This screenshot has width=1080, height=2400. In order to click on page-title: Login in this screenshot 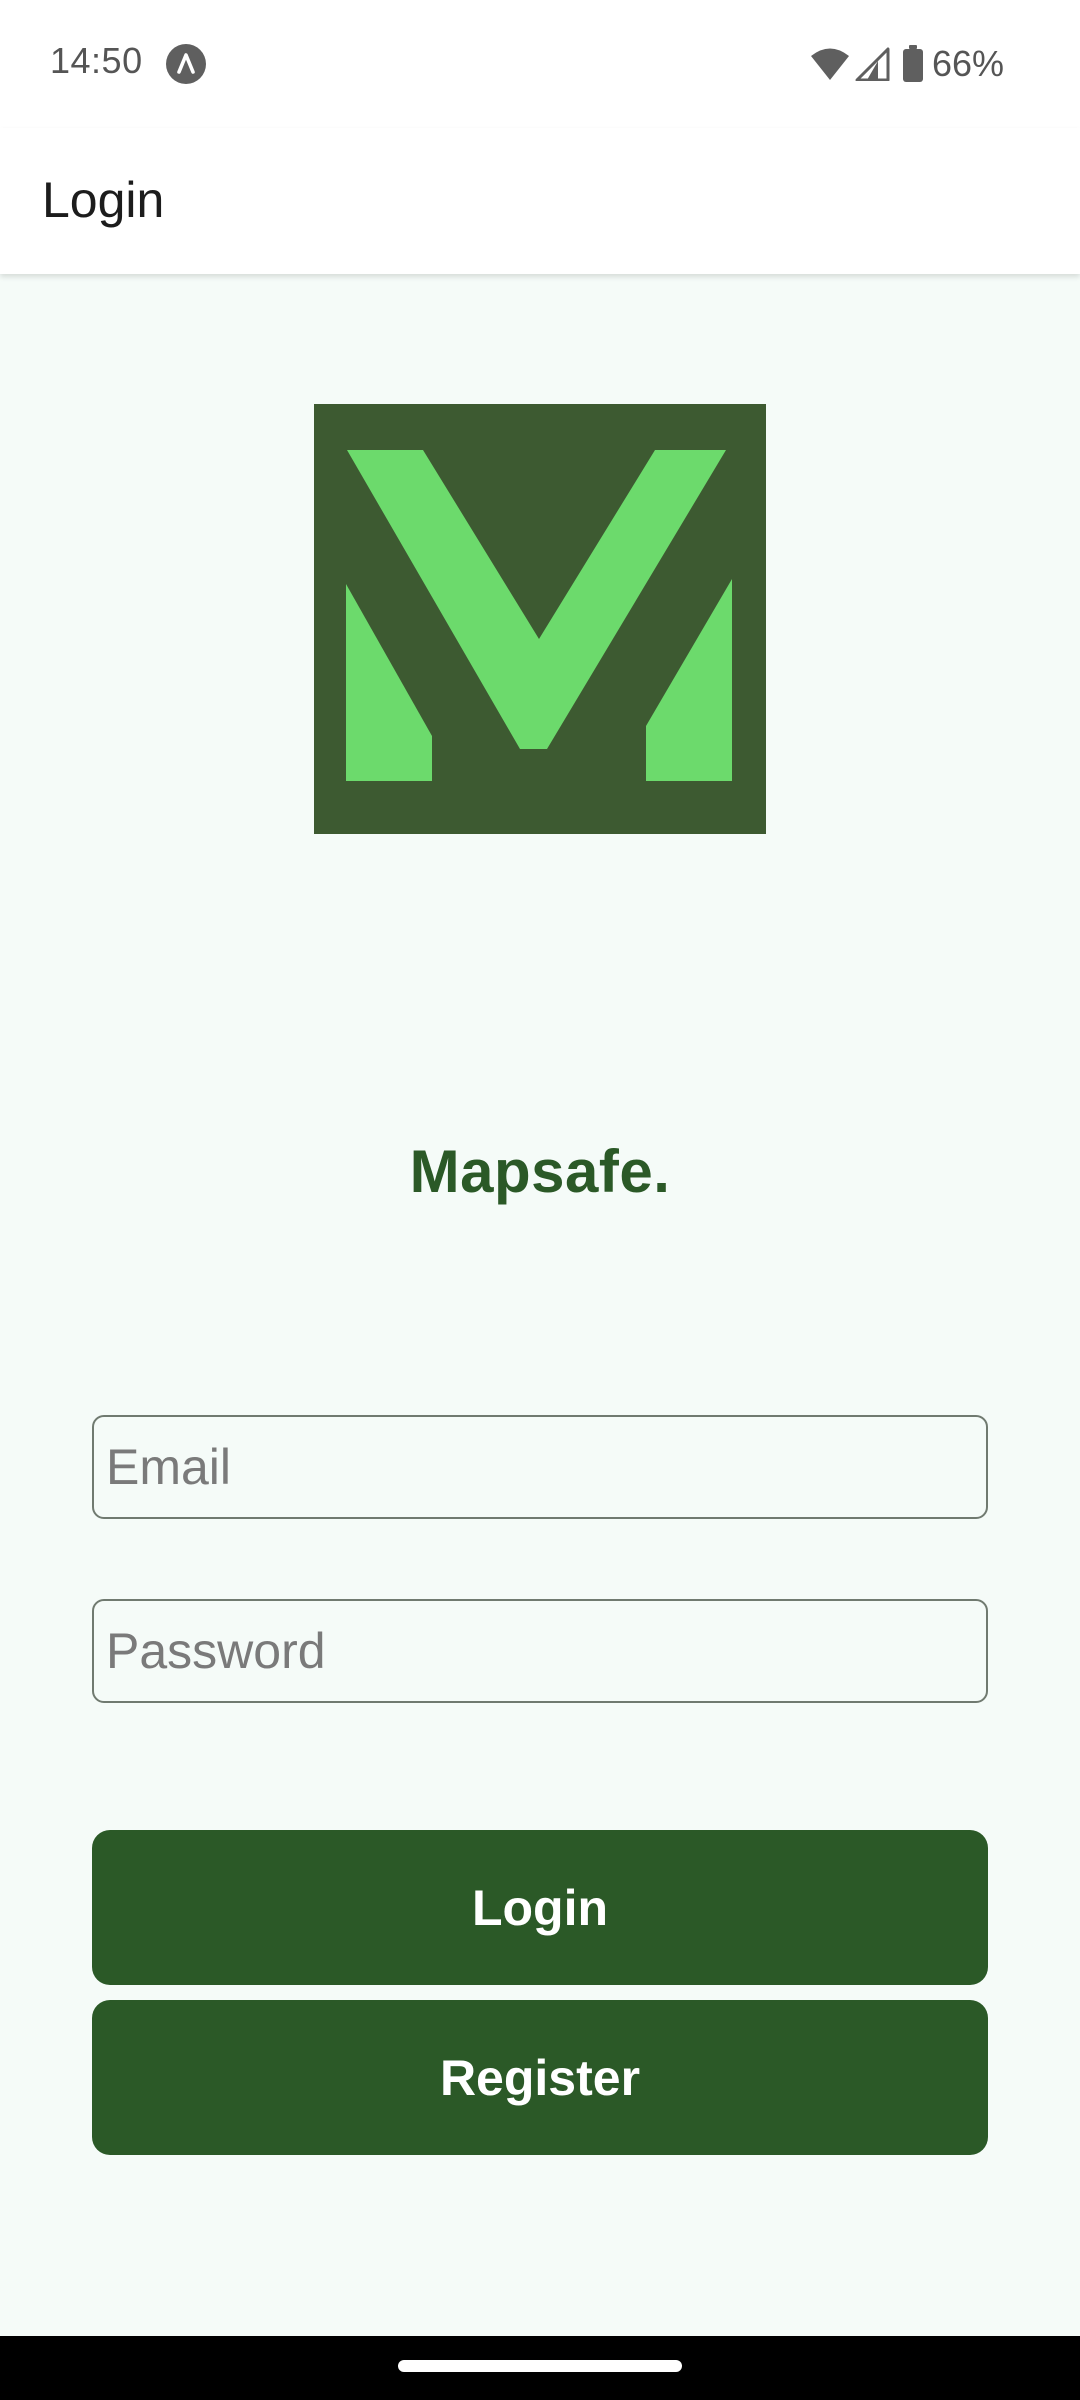, I will do `click(103, 200)`.